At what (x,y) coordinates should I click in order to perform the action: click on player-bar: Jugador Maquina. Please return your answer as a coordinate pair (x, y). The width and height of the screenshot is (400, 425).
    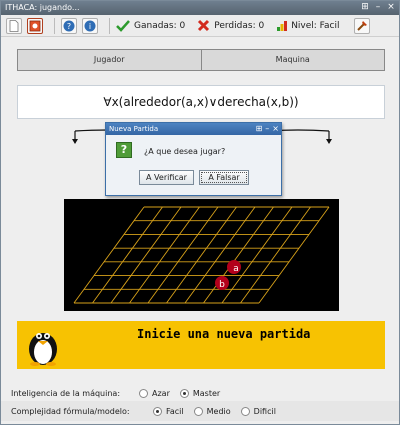
    Looking at the image, I should click on (201, 60).